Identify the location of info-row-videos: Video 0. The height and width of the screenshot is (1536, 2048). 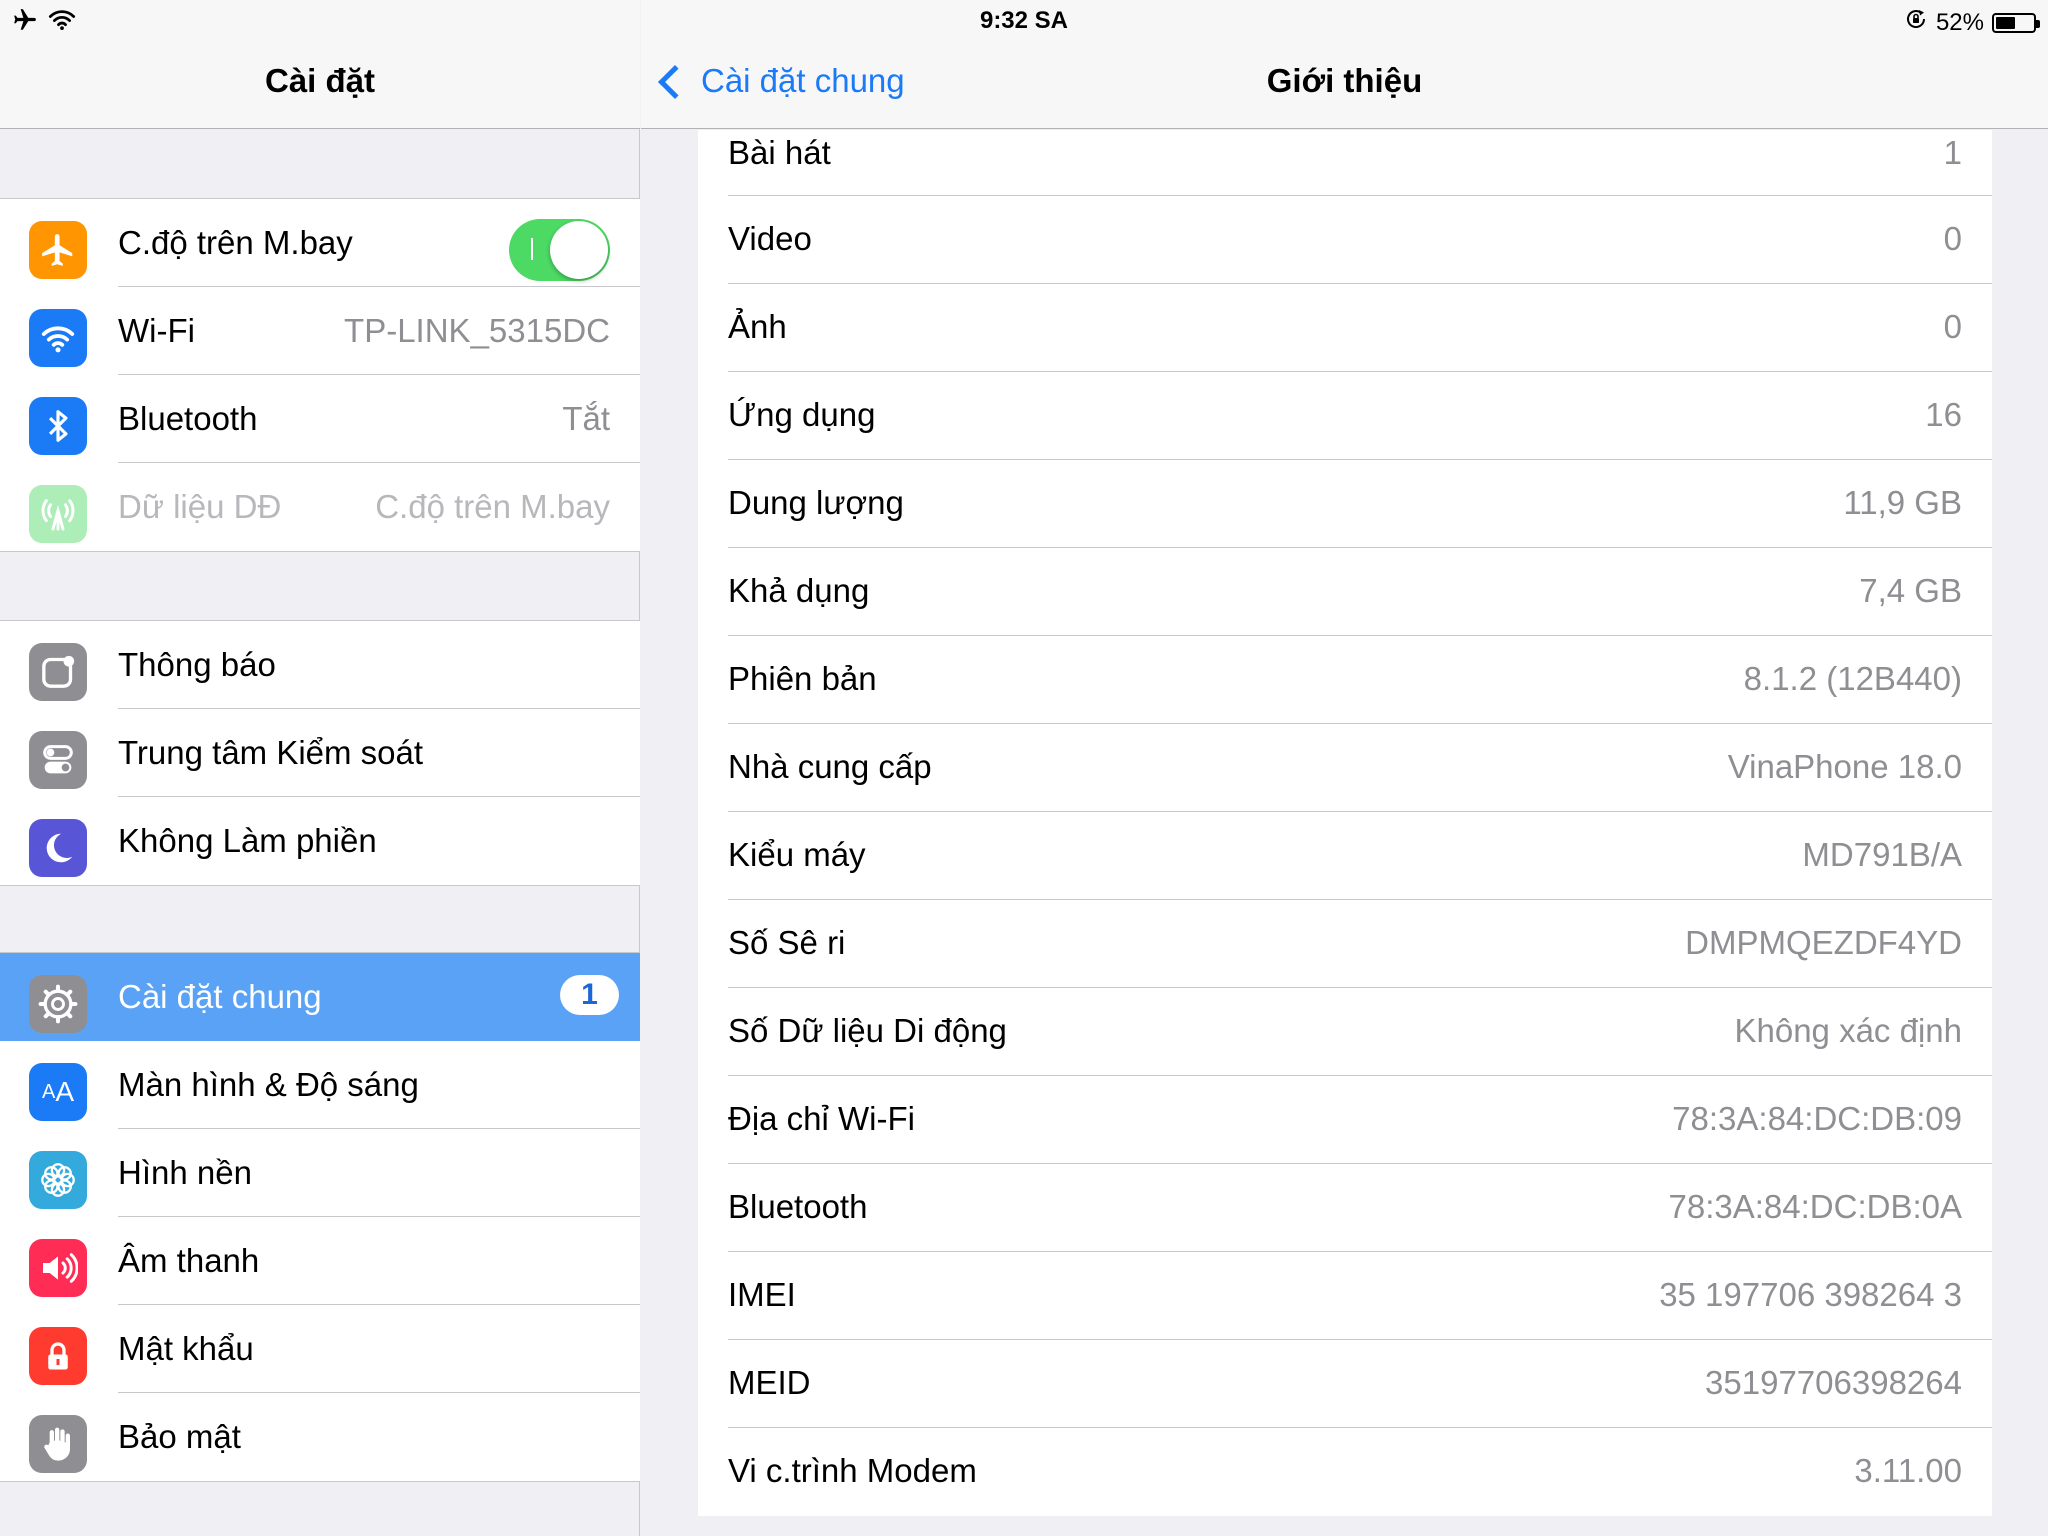
(1345, 240).